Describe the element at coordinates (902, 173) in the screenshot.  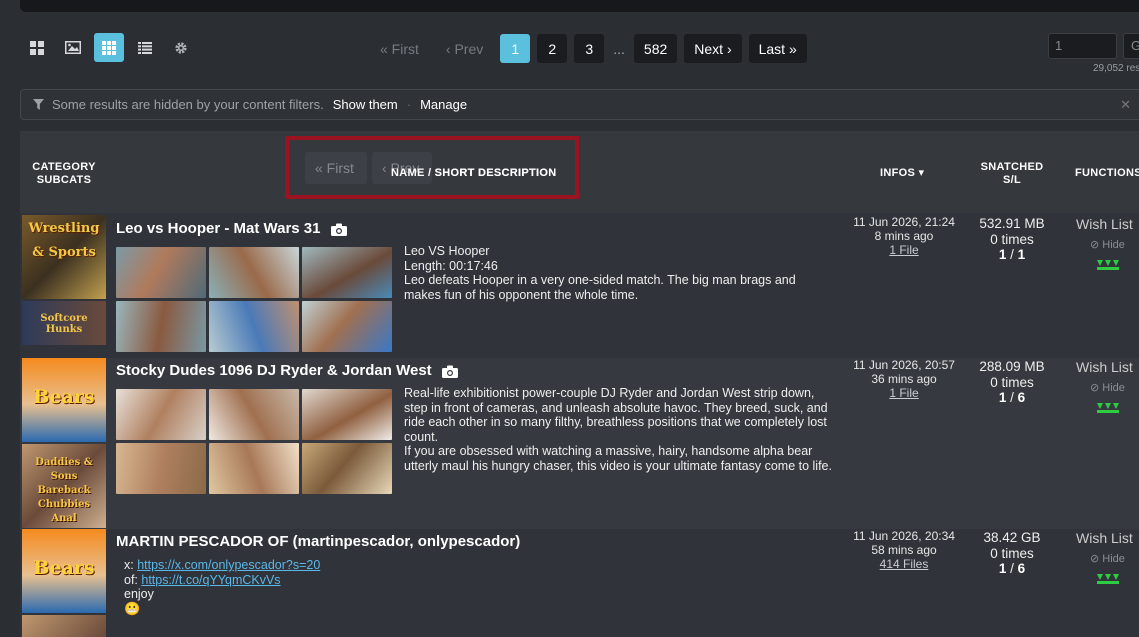
I see `infos-column-header: INFOS ▾` at that location.